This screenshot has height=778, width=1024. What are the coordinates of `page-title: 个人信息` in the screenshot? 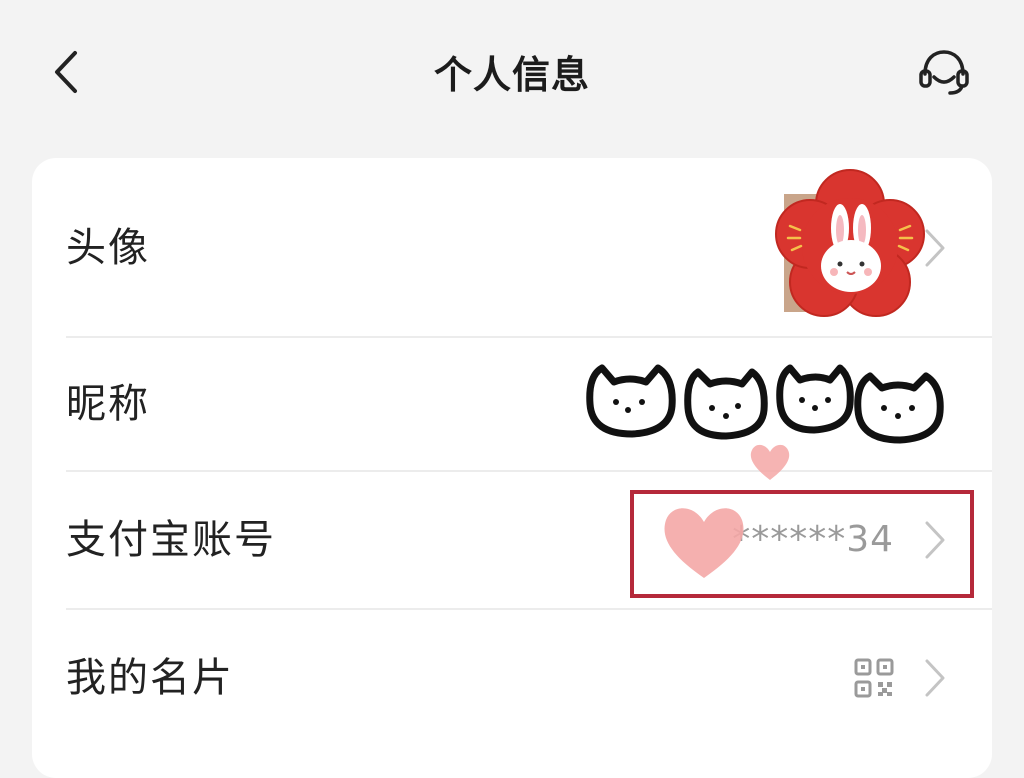 It's located at (511, 75).